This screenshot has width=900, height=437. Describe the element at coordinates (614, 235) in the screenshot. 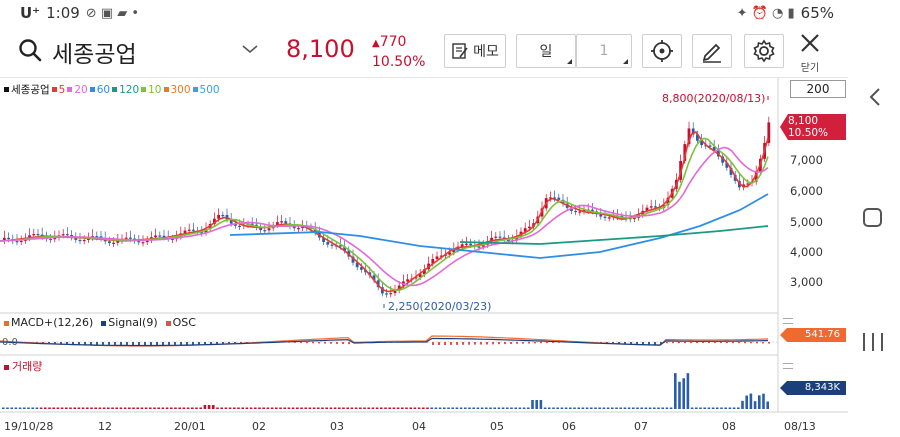

I see `ma120-line` at that location.